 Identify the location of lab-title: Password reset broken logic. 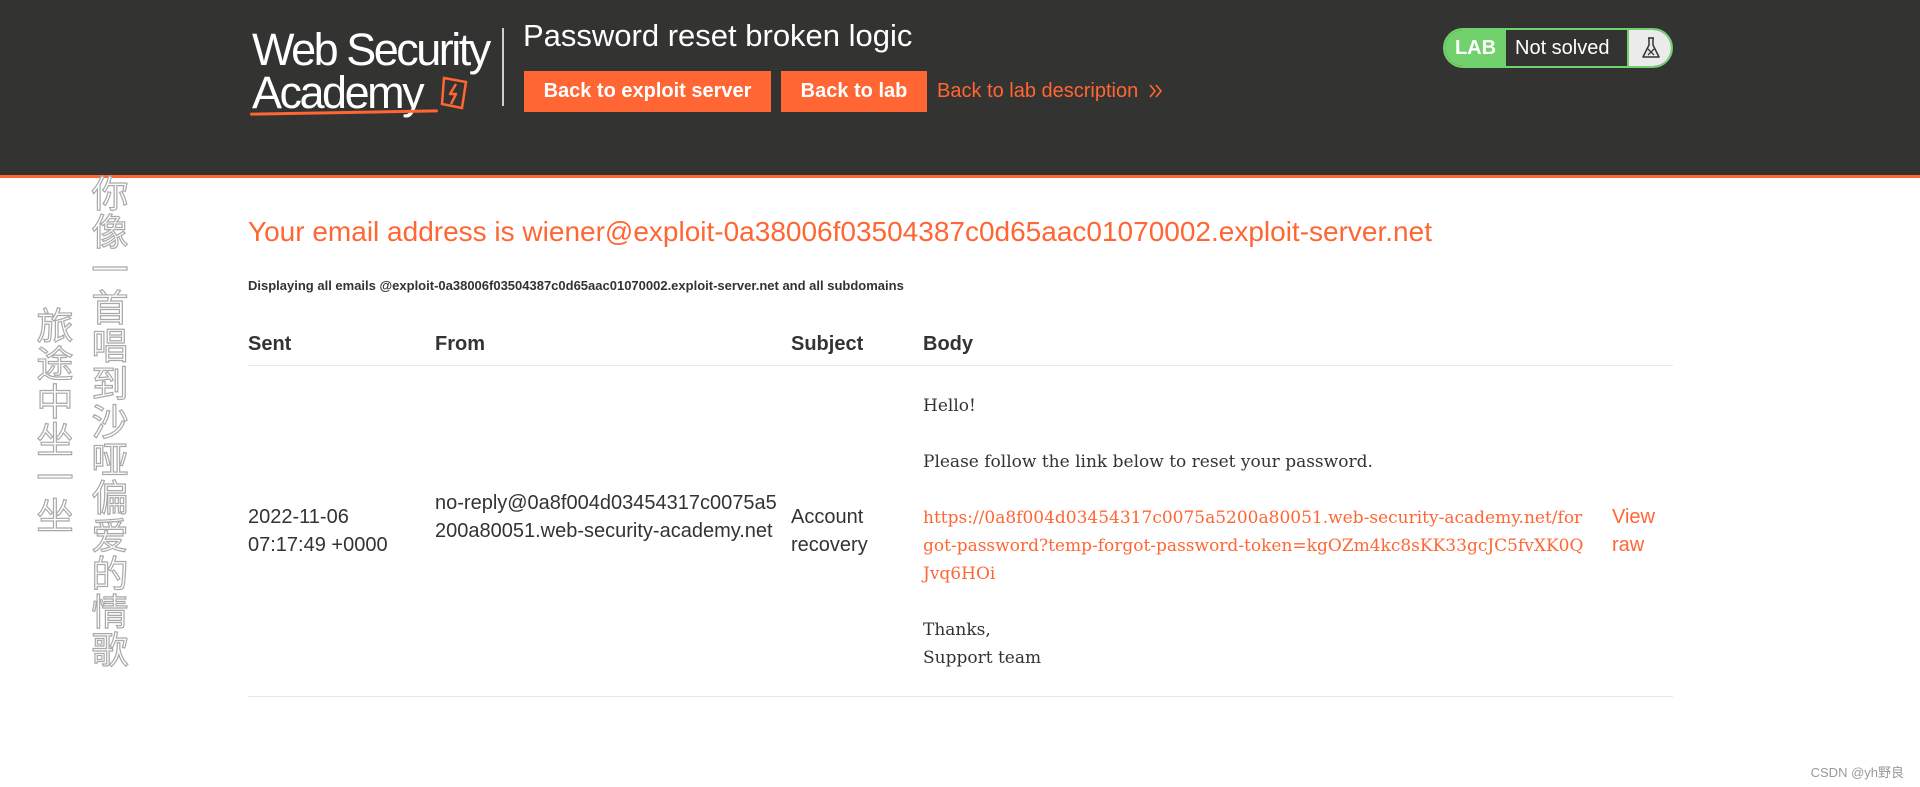
(718, 35).